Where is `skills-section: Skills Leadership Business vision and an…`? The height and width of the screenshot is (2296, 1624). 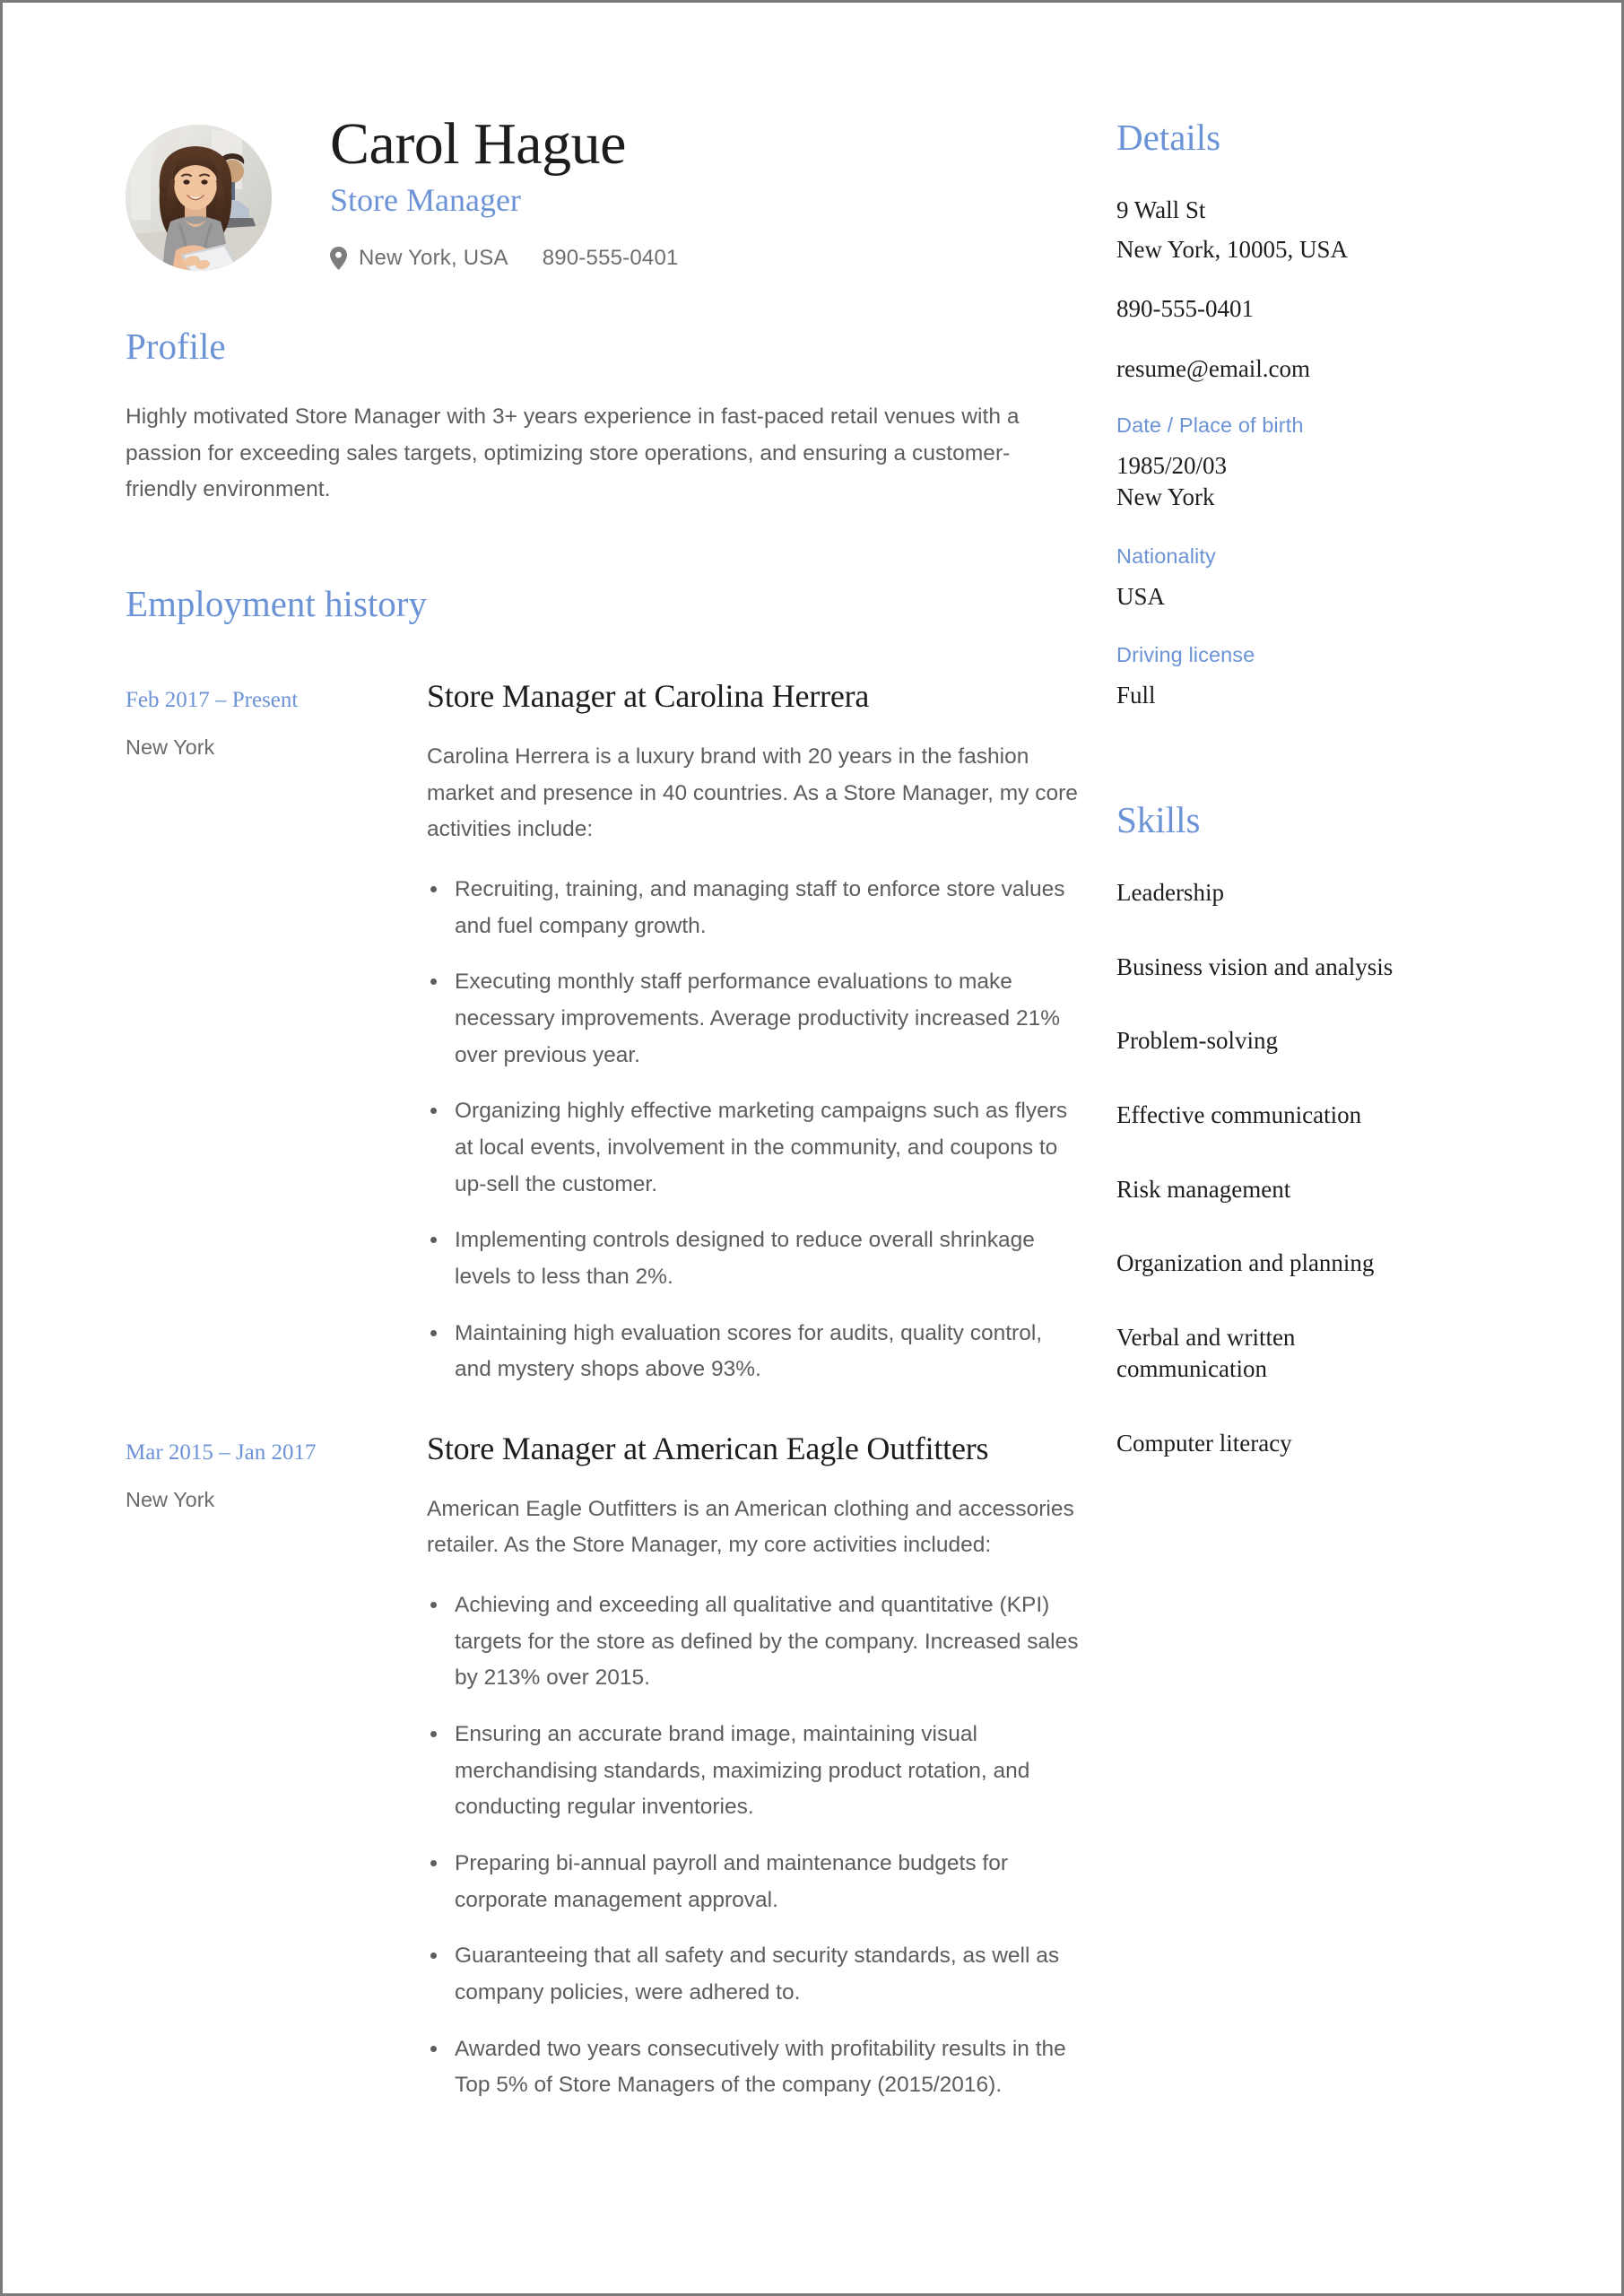
skills-section: Skills Leadership Business vision and an… is located at coordinates (1273, 1129).